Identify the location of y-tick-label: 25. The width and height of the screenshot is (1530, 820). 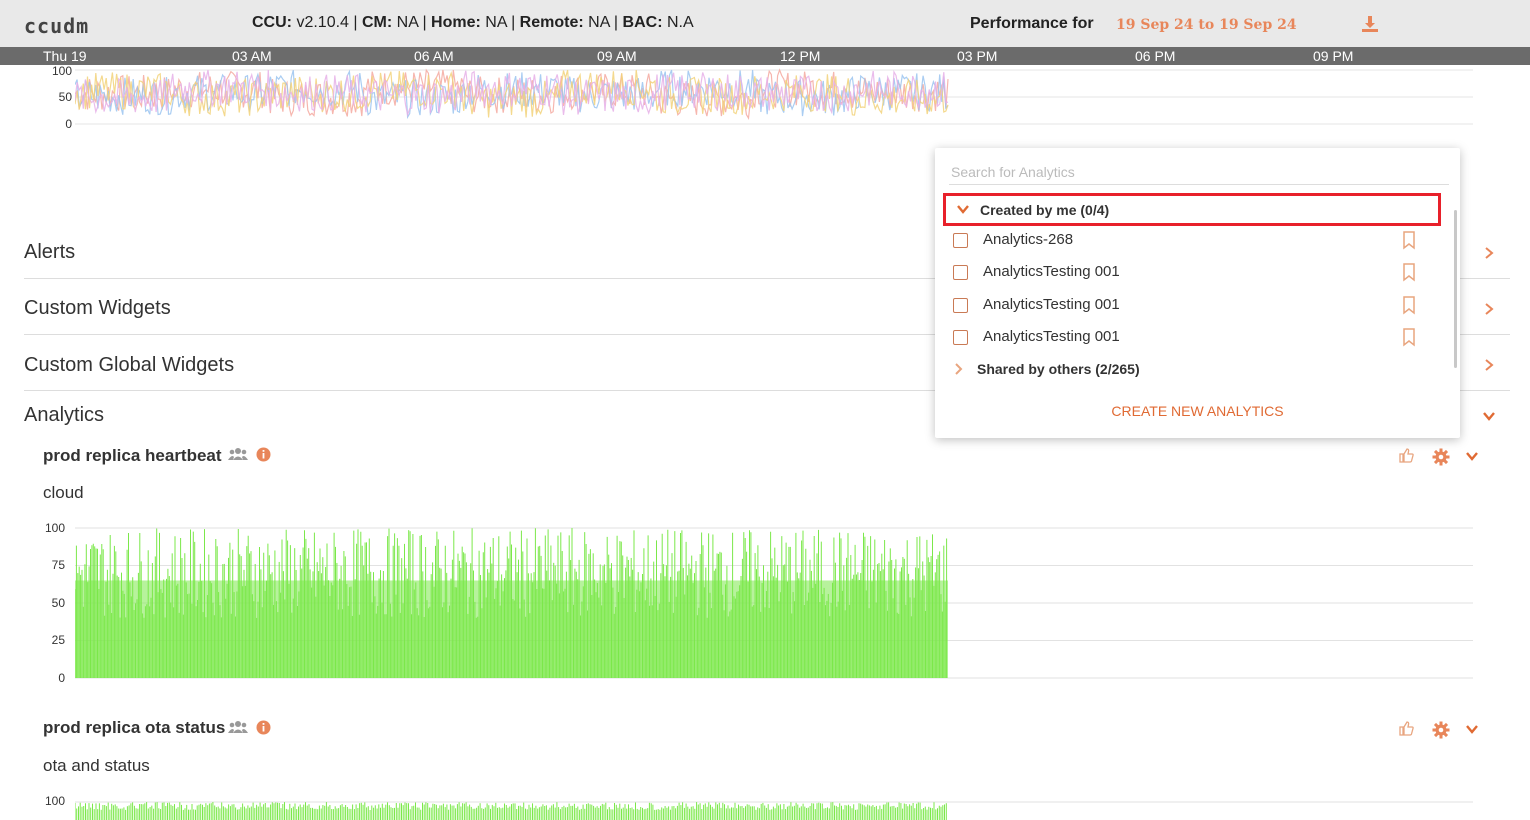
(58, 640).